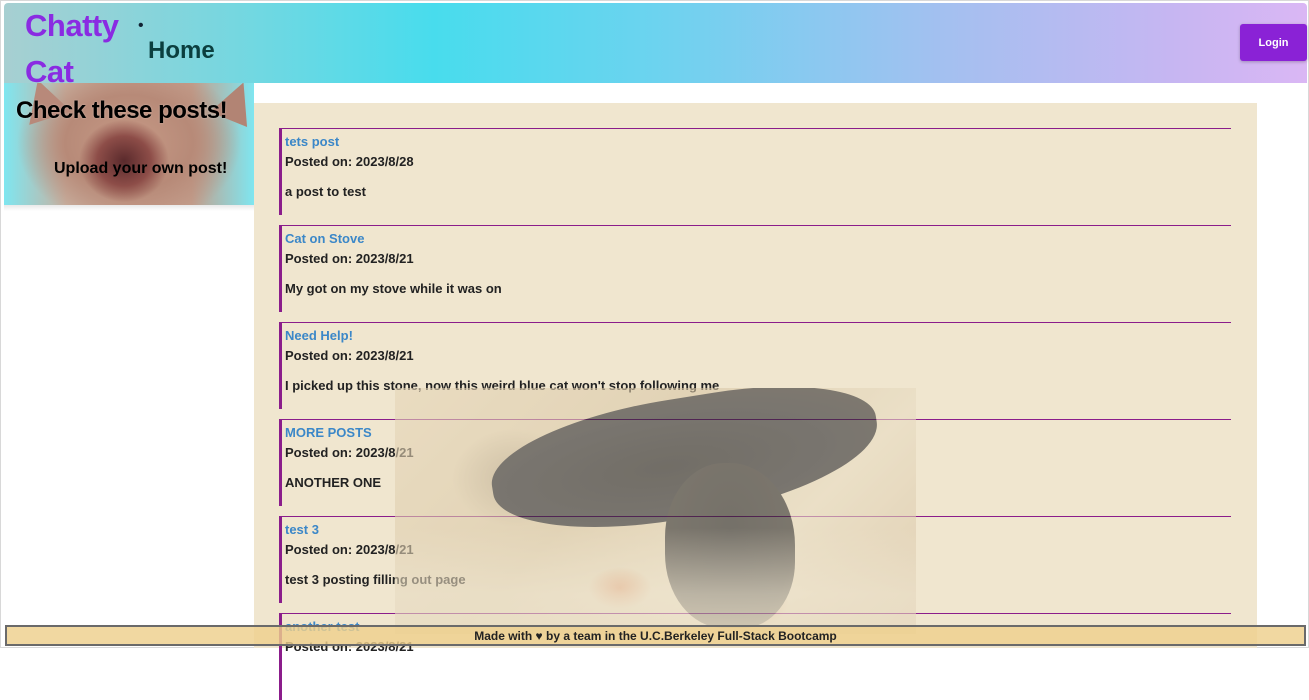 The width and height of the screenshot is (1309, 700). Describe the element at coordinates (655, 511) in the screenshot. I see `cat-photo-image` at that location.